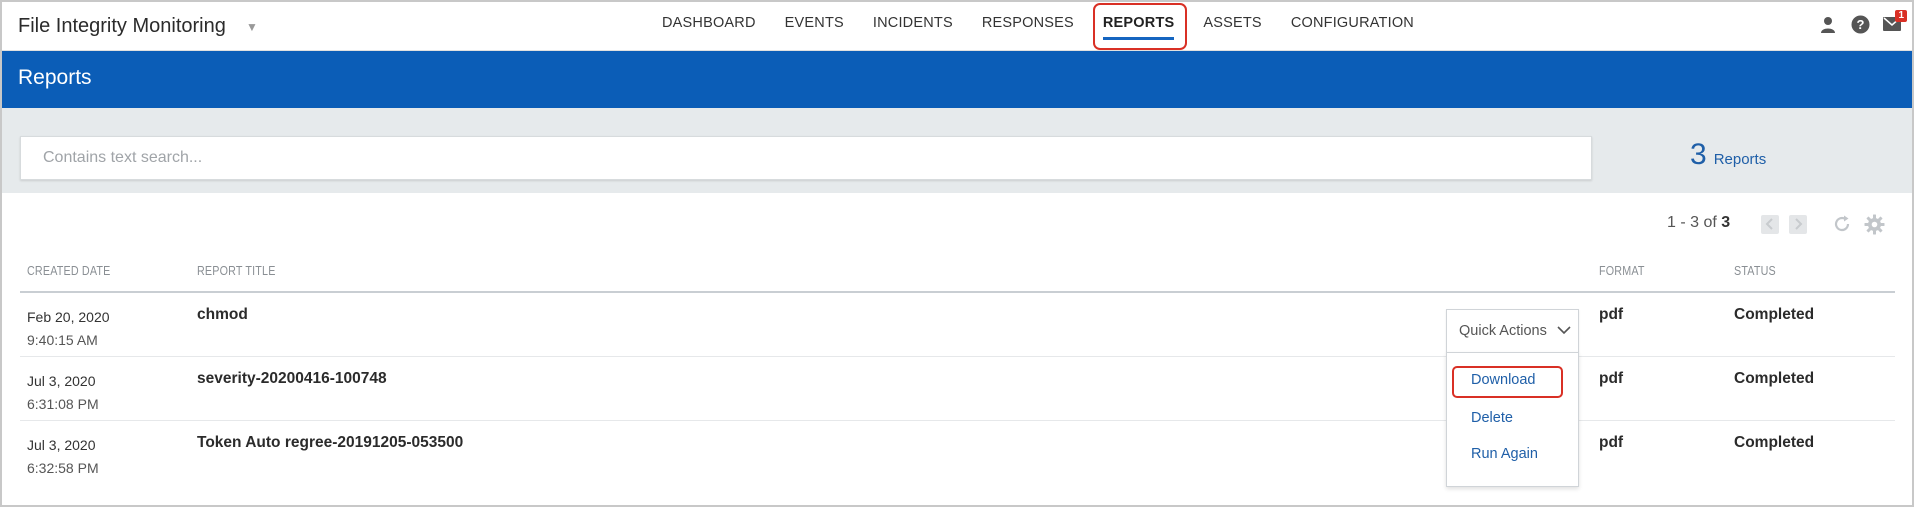 The height and width of the screenshot is (507, 1914). What do you see at coordinates (1755, 271) in the screenshot?
I see `column-header-status: STATUS` at bounding box center [1755, 271].